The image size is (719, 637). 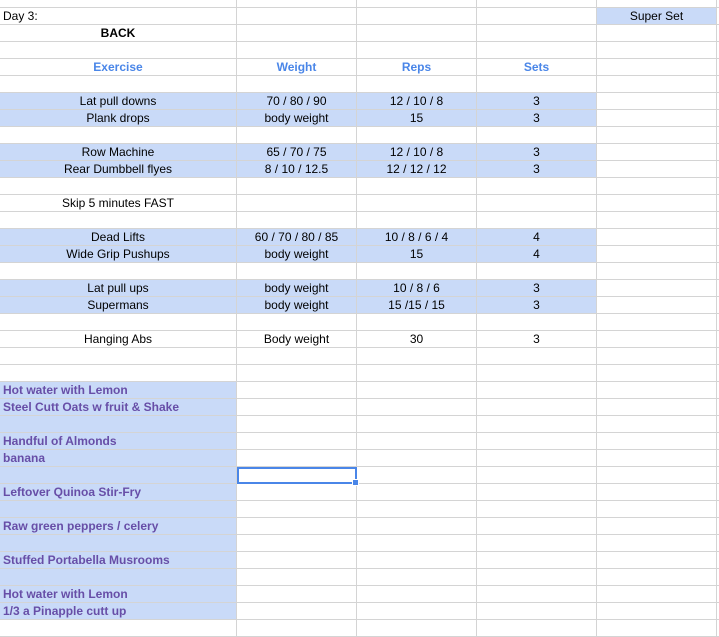 What do you see at coordinates (118, 203) in the screenshot?
I see `exercise-name-cell: Skip 5 minutes FAST` at bounding box center [118, 203].